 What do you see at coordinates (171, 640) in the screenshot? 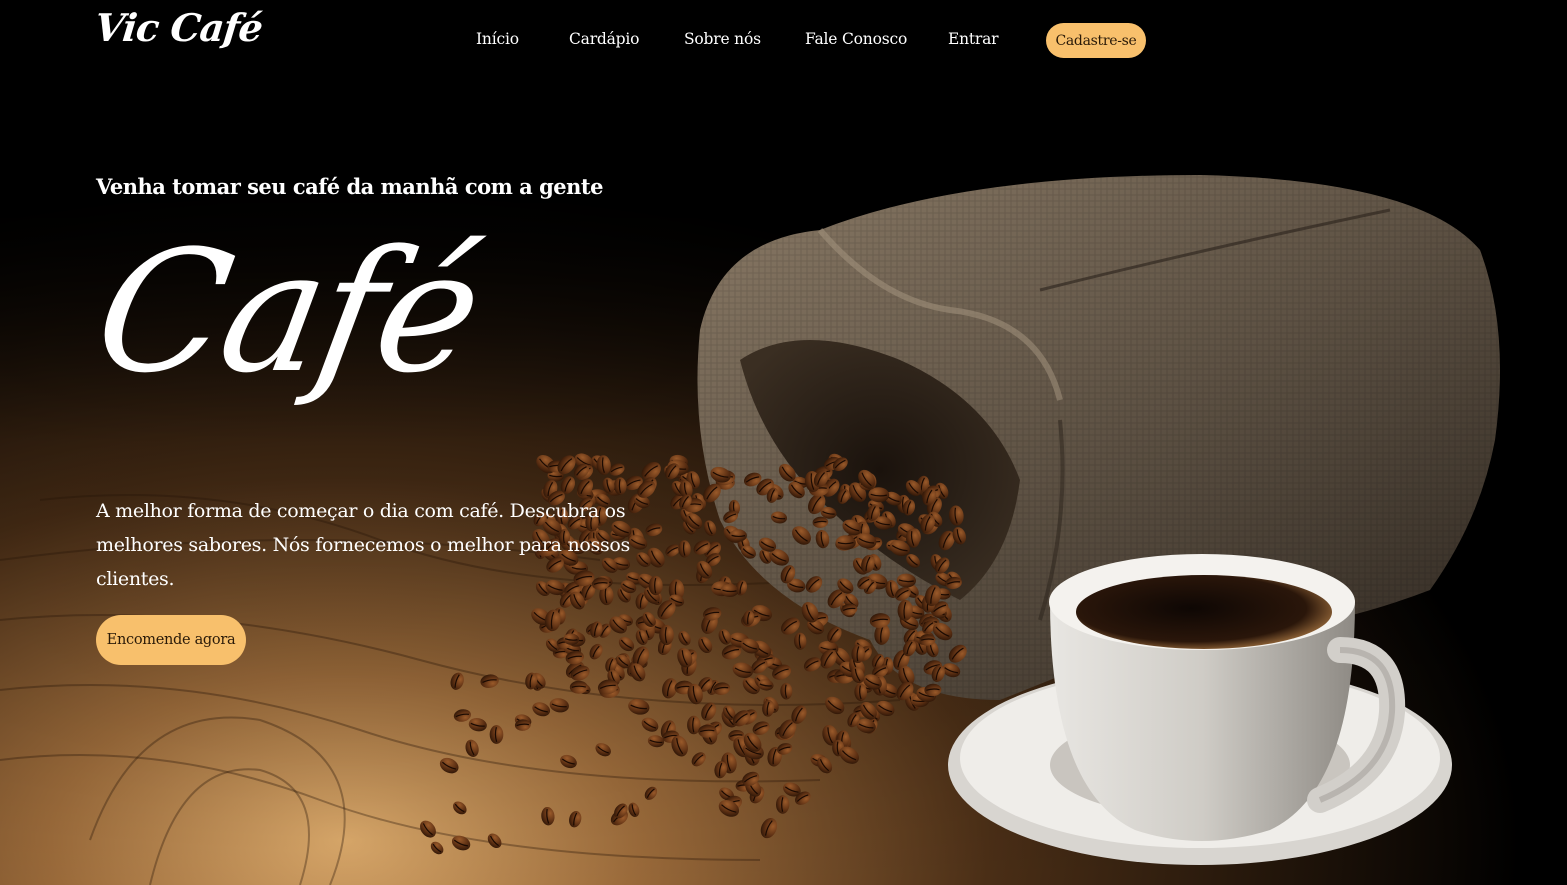
I see `order-now-button: Encomende agora` at bounding box center [171, 640].